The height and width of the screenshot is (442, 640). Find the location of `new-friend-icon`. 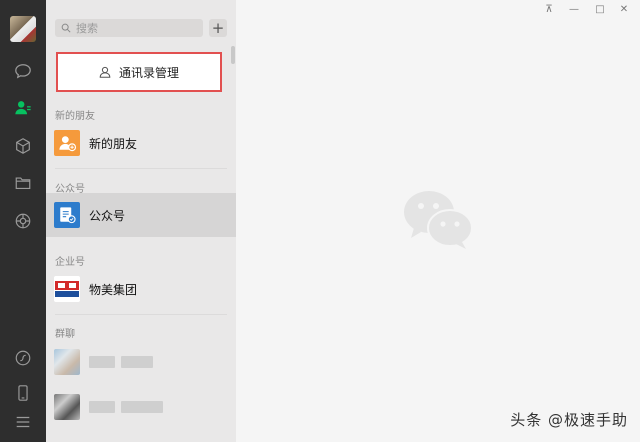

new-friend-icon is located at coordinates (67, 143).